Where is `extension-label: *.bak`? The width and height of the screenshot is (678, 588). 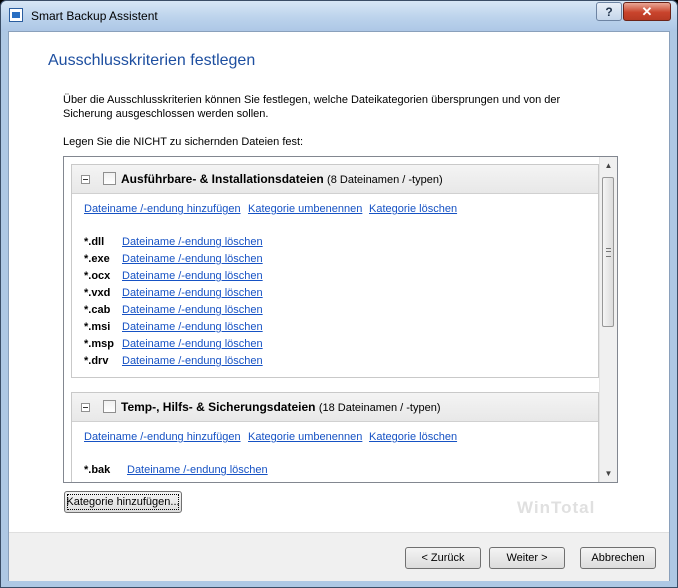 extension-label: *.bak is located at coordinates (97, 470).